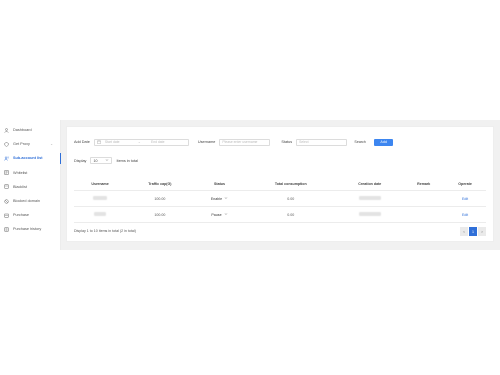  I want to click on display-label: Display, so click(80, 160).